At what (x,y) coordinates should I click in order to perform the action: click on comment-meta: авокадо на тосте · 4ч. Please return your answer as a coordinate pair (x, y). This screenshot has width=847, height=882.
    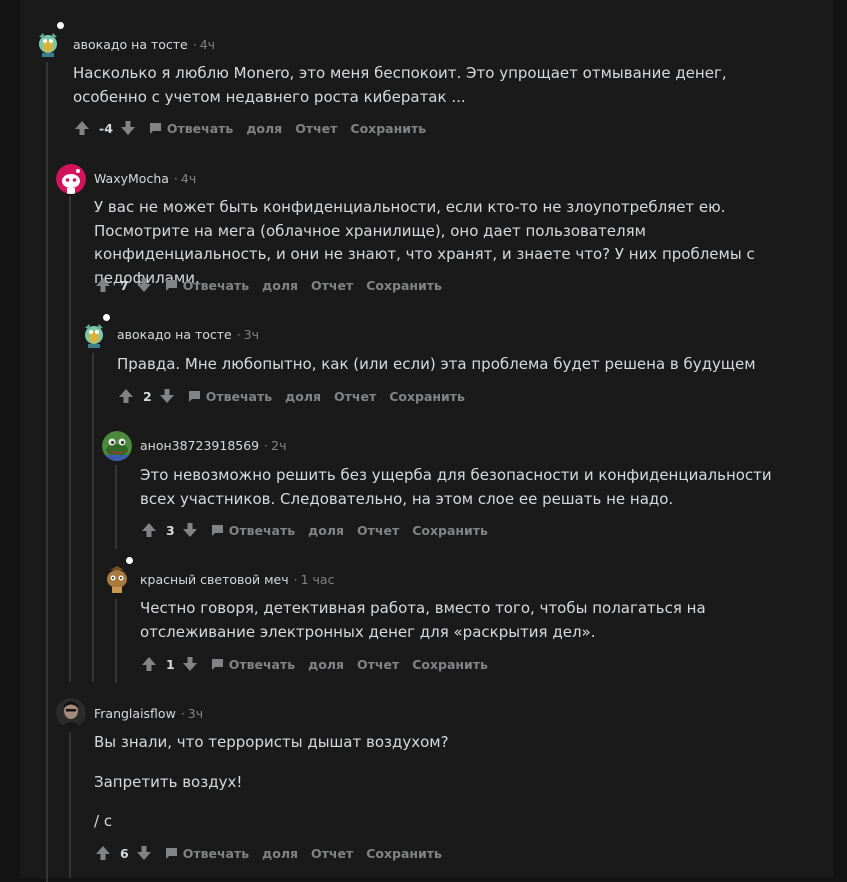
    Looking at the image, I should click on (144, 44).